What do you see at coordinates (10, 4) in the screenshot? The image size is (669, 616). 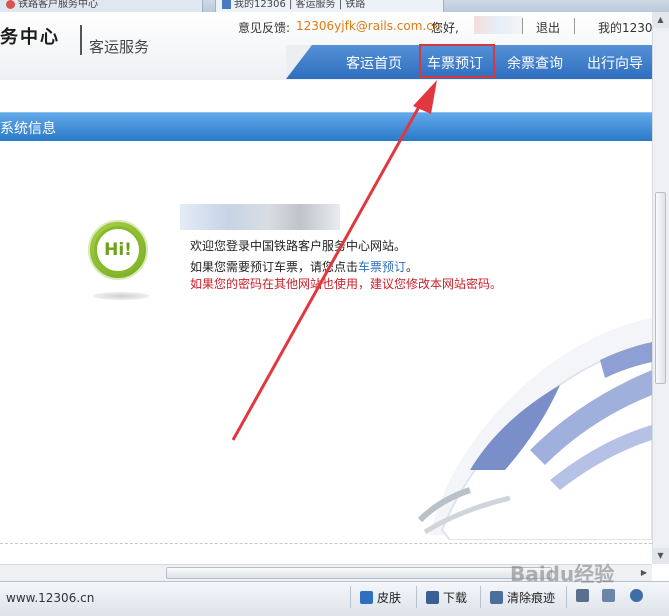 I see `close-icon` at bounding box center [10, 4].